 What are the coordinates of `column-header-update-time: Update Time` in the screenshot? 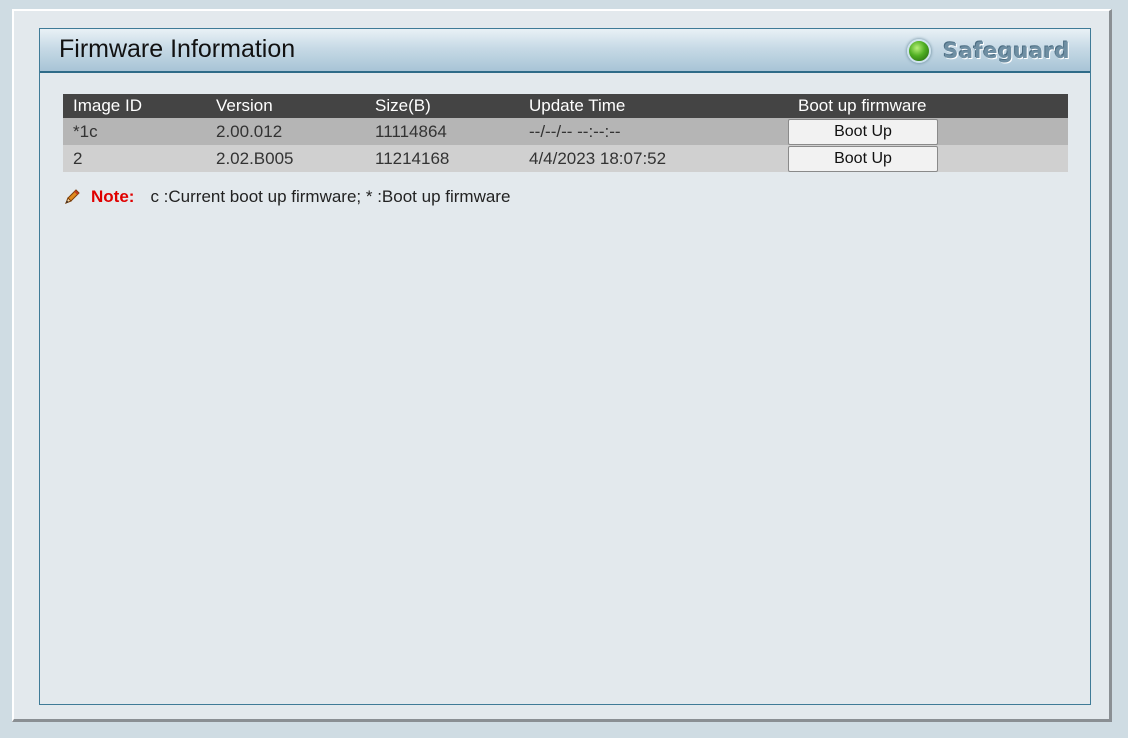 It's located at (653, 106).